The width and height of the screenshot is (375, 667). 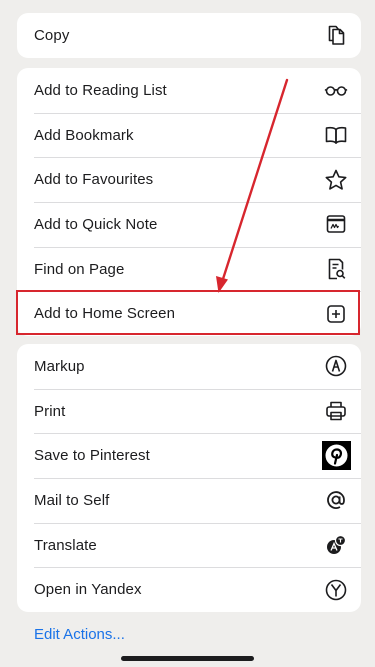 What do you see at coordinates (189, 545) in the screenshot?
I see `action-translate: Translate` at bounding box center [189, 545].